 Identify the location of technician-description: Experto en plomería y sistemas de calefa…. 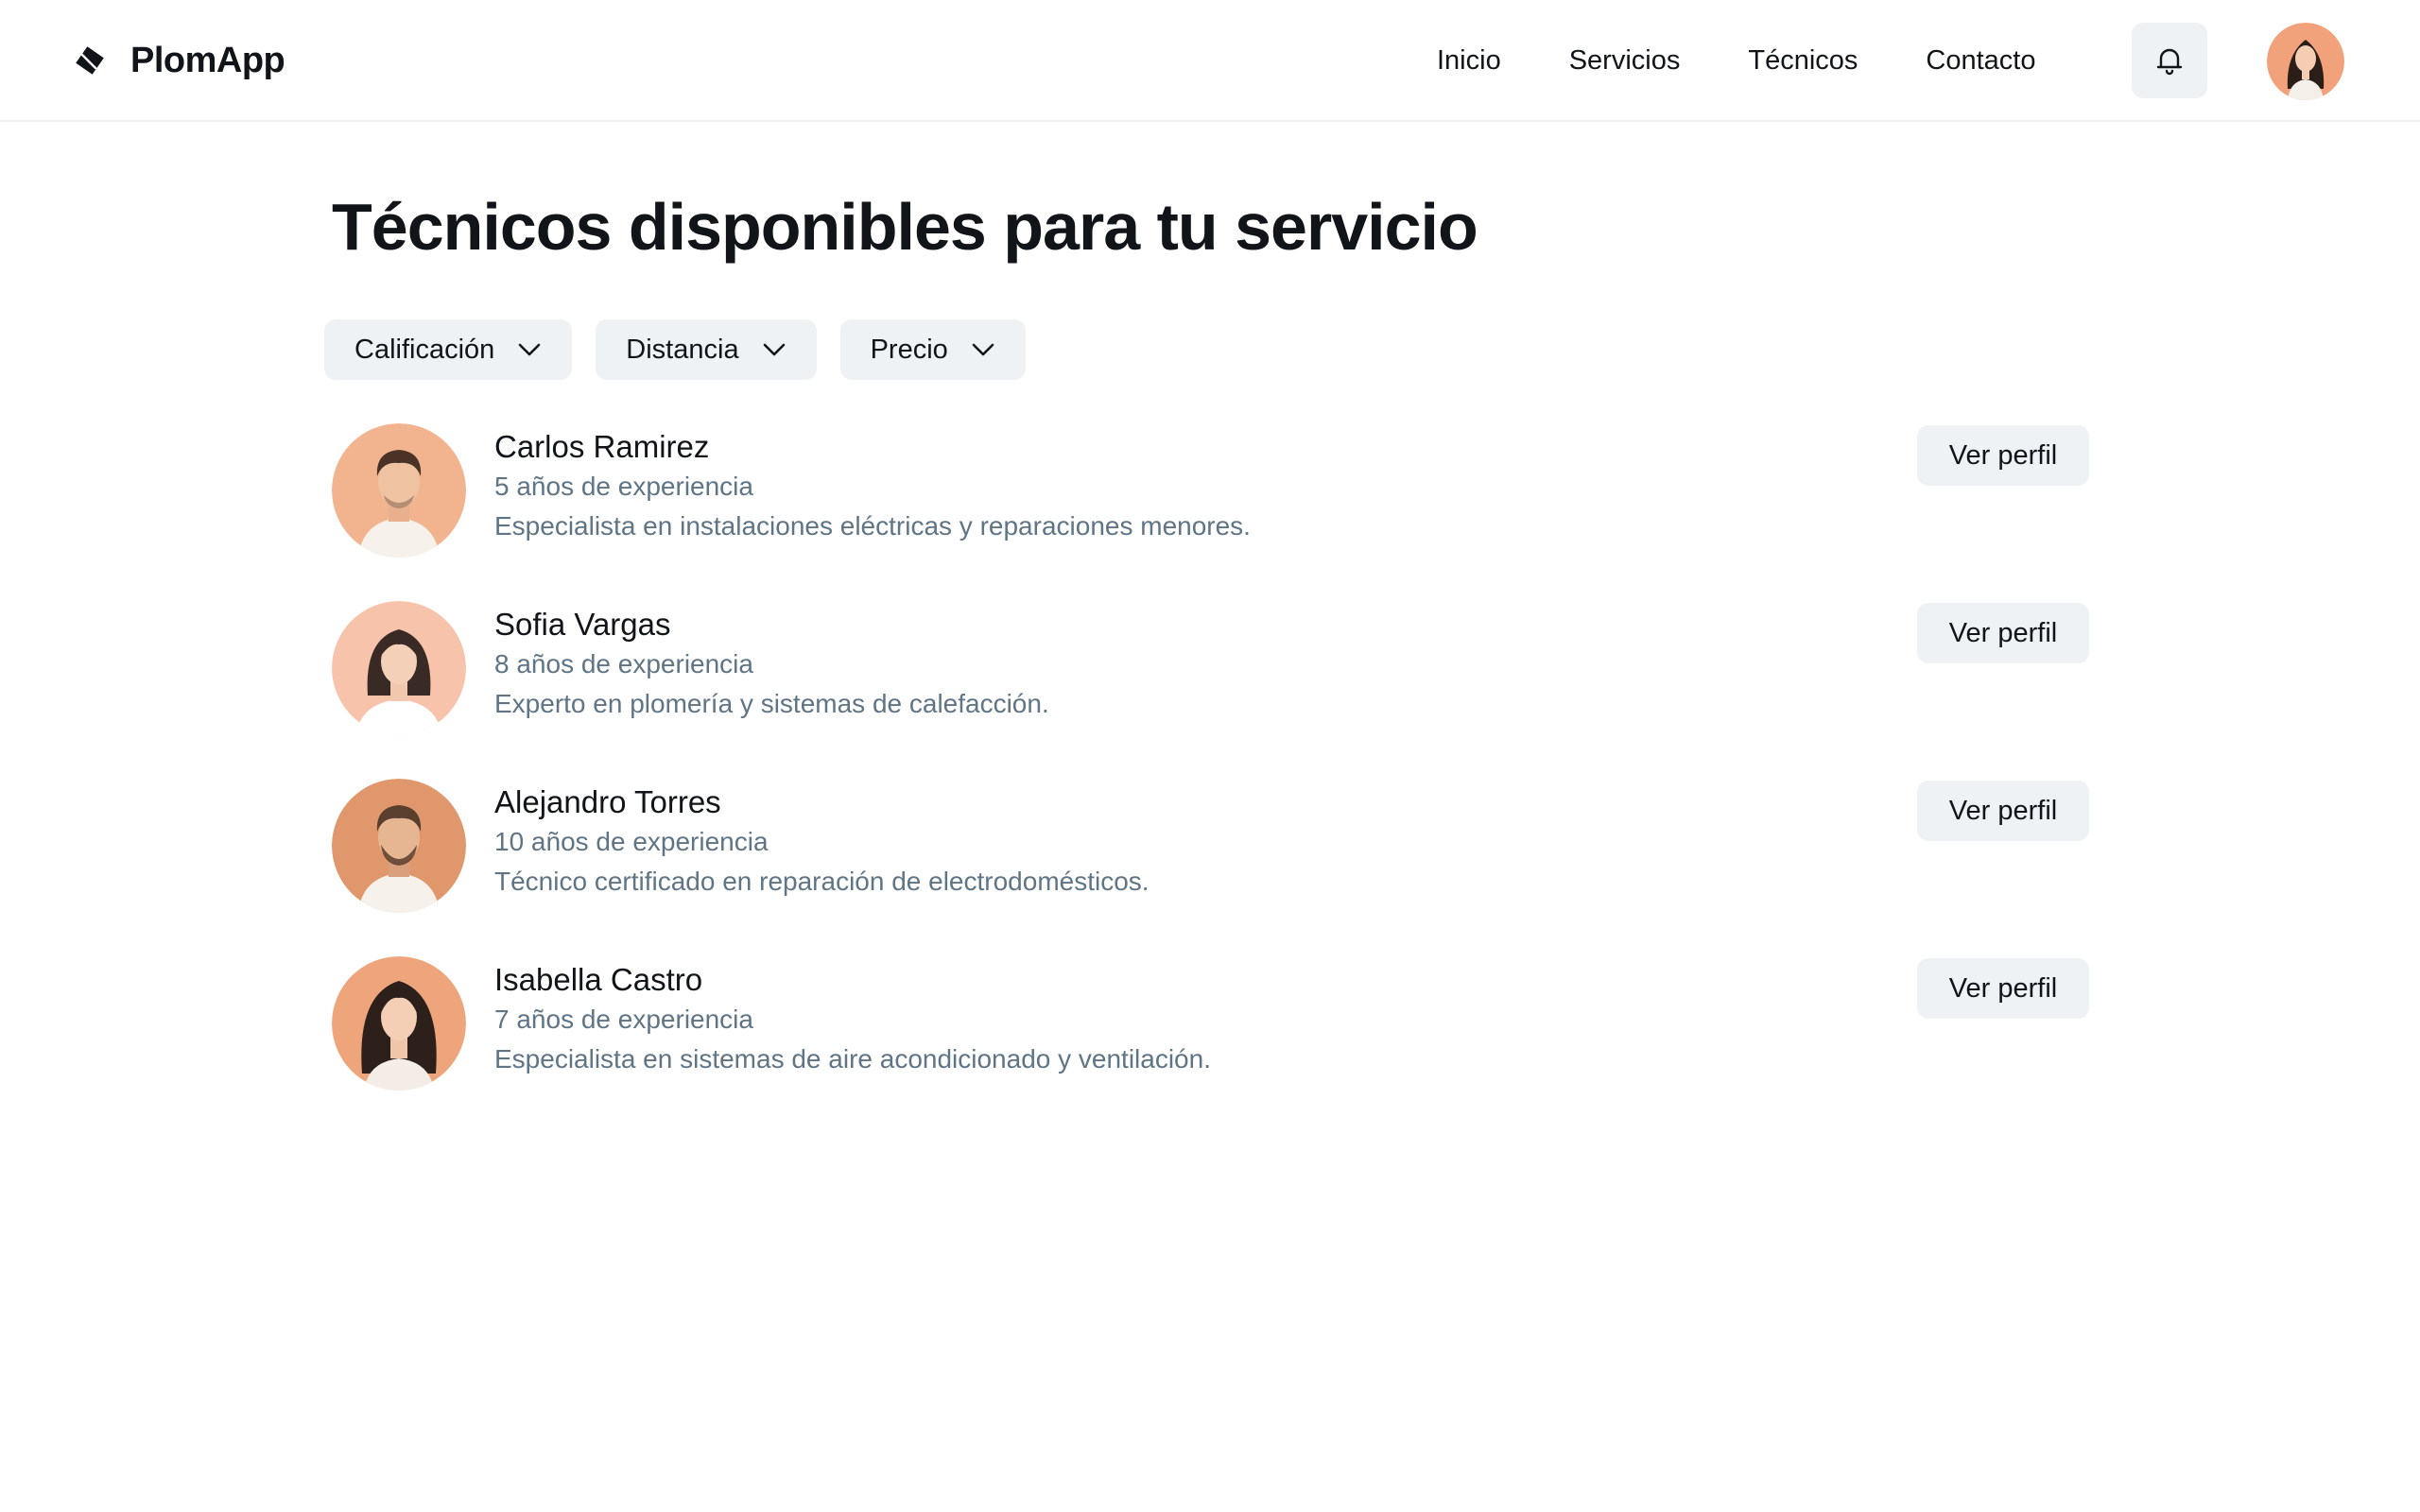
(771, 703).